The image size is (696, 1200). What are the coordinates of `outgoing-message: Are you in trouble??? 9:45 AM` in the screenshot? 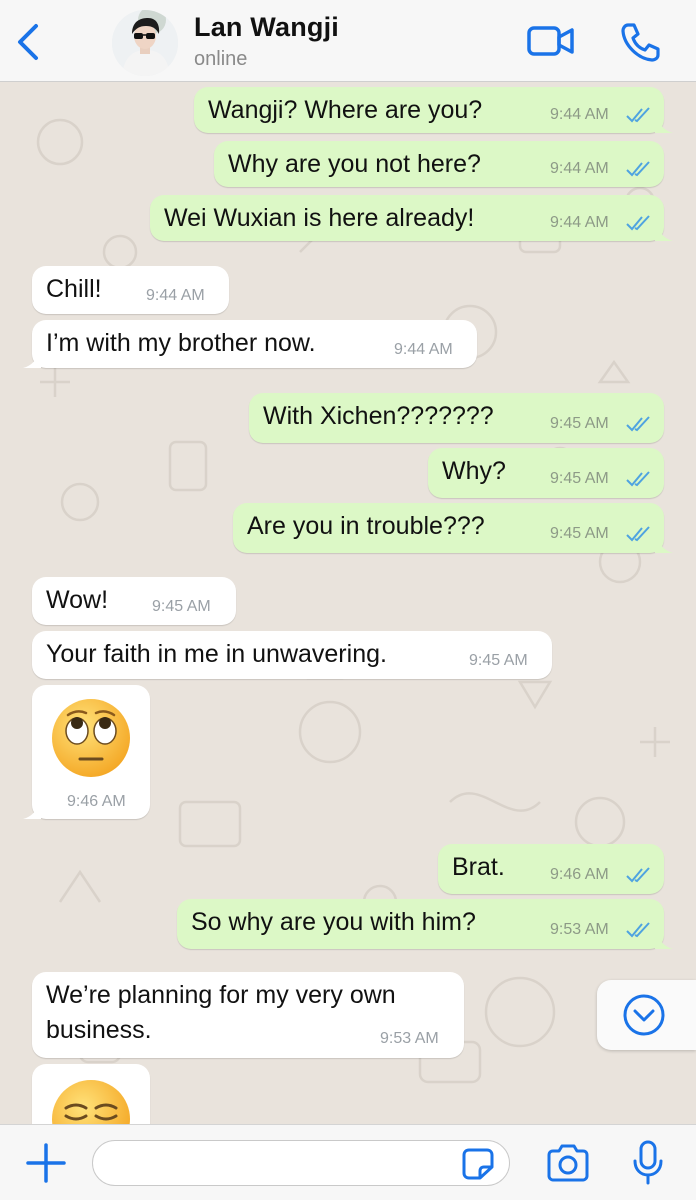 It's located at (453, 528).